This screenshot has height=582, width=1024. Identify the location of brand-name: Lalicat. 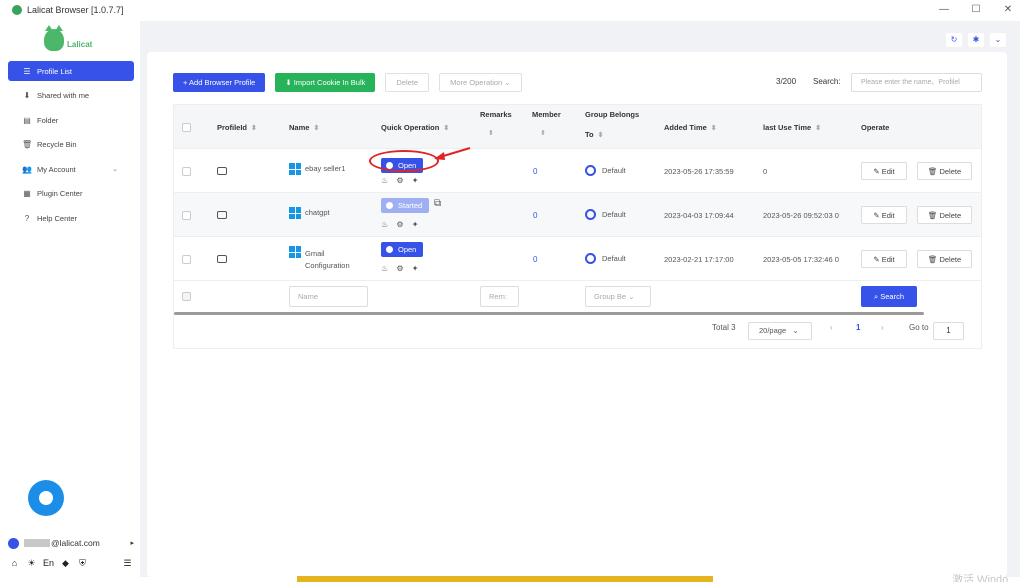
(80, 44).